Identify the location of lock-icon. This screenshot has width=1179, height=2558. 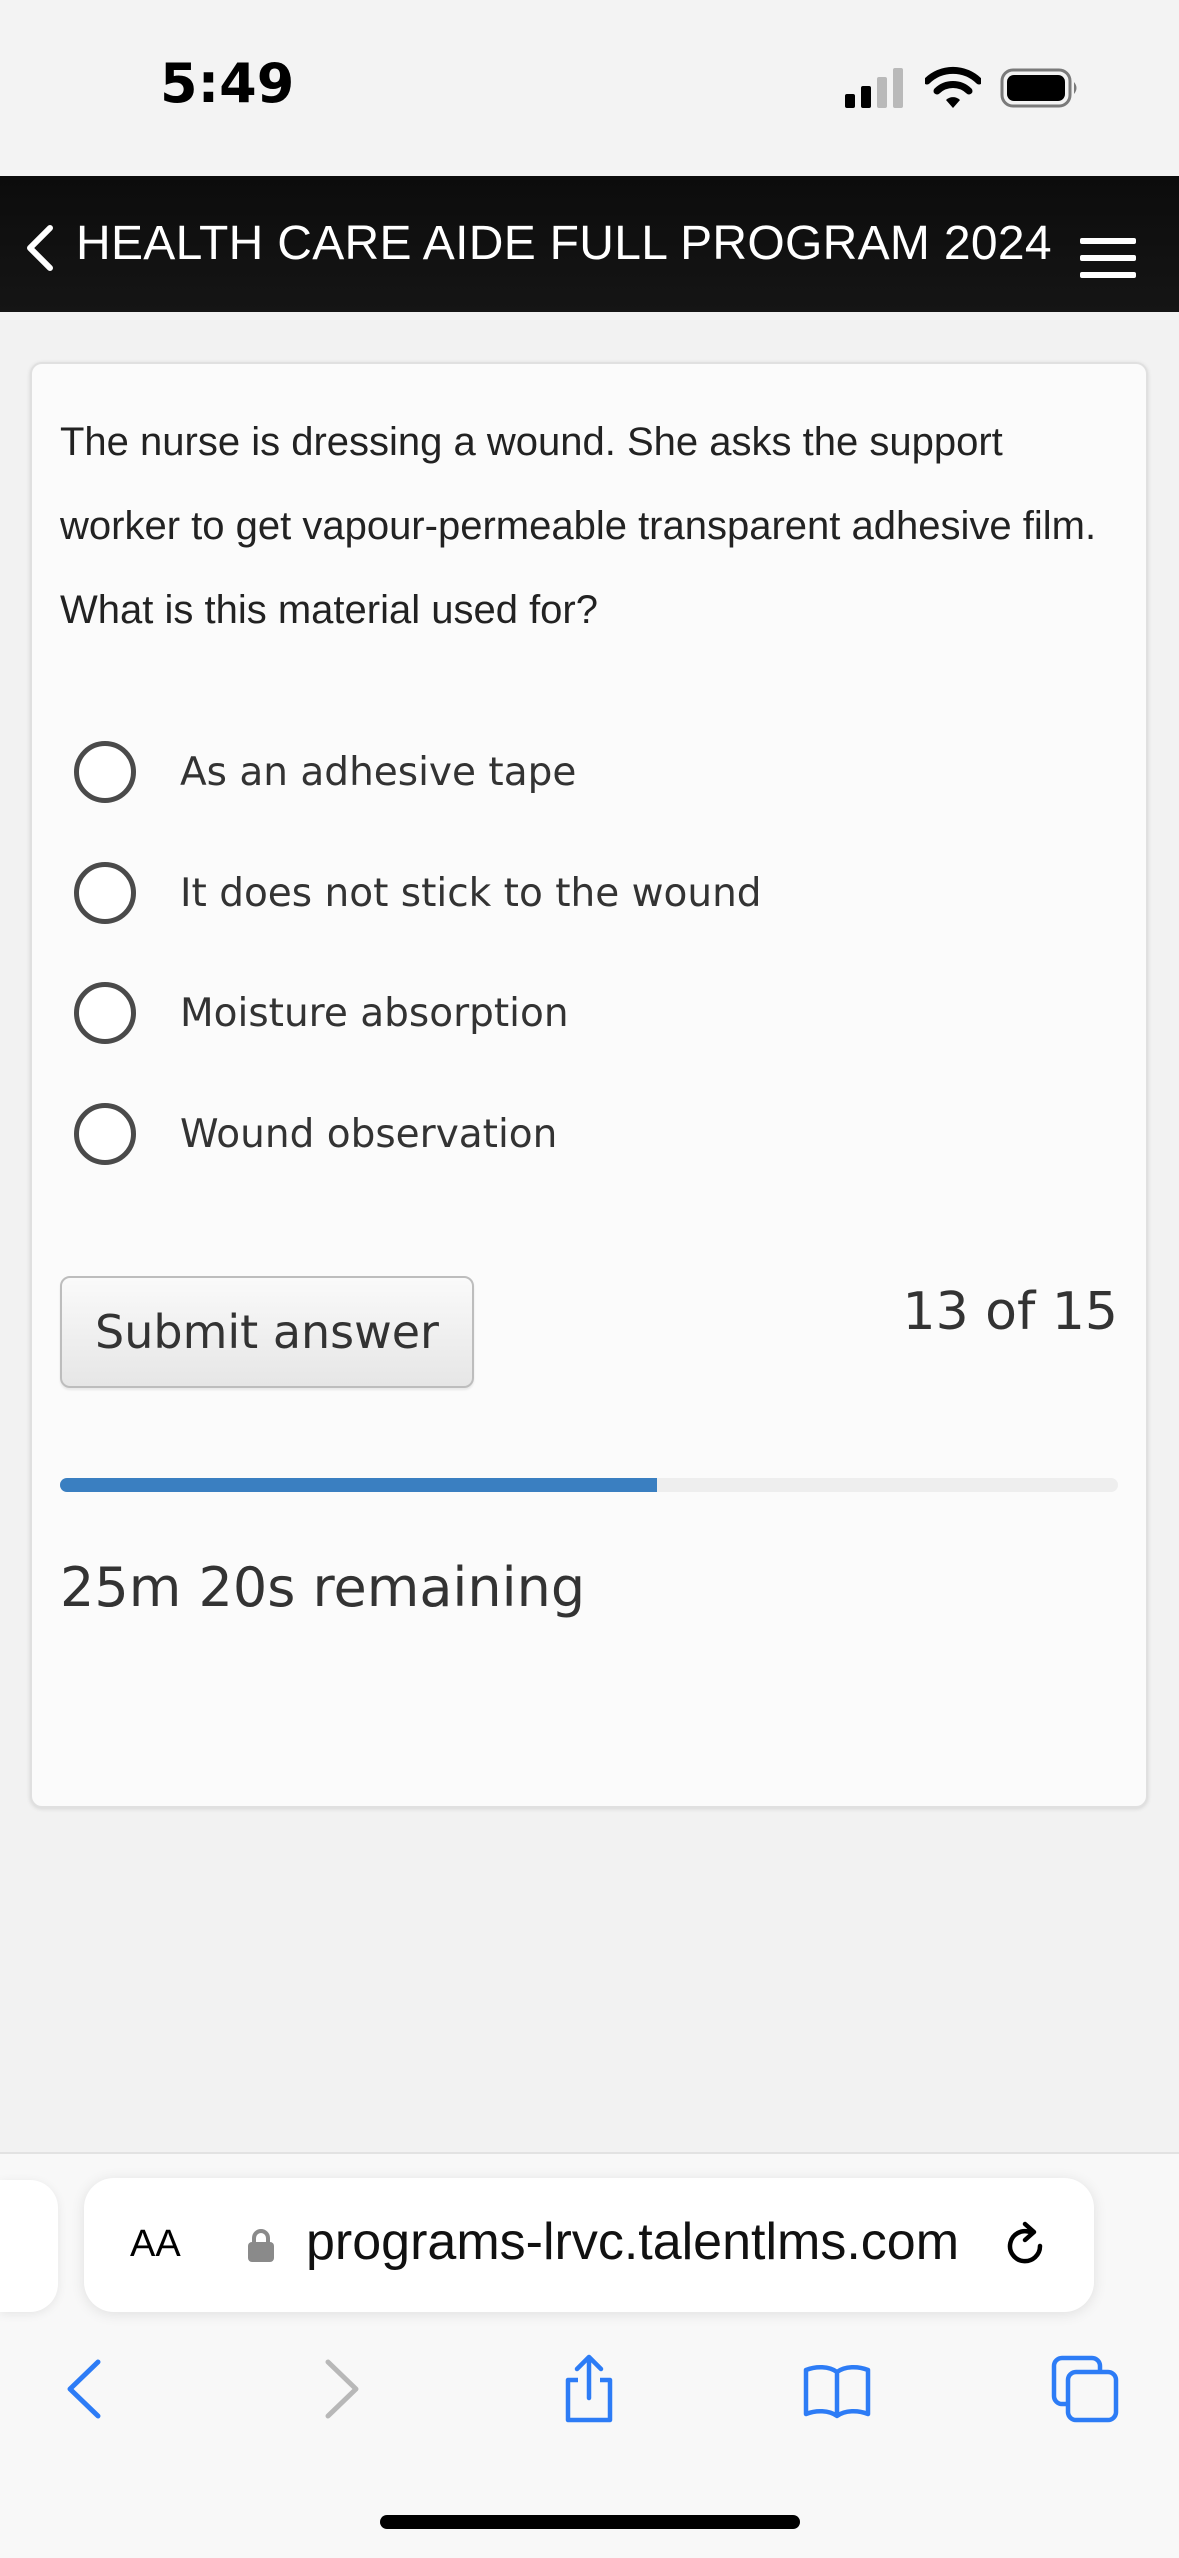
(261, 2245).